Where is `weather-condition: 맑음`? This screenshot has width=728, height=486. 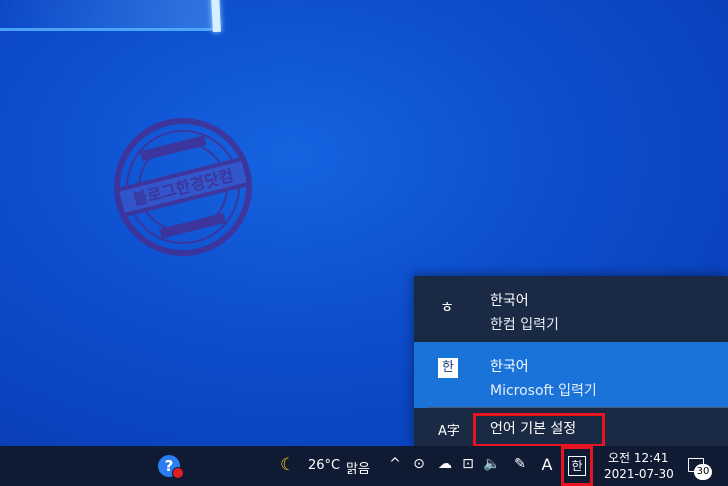 weather-condition: 맑음 is located at coordinates (358, 467).